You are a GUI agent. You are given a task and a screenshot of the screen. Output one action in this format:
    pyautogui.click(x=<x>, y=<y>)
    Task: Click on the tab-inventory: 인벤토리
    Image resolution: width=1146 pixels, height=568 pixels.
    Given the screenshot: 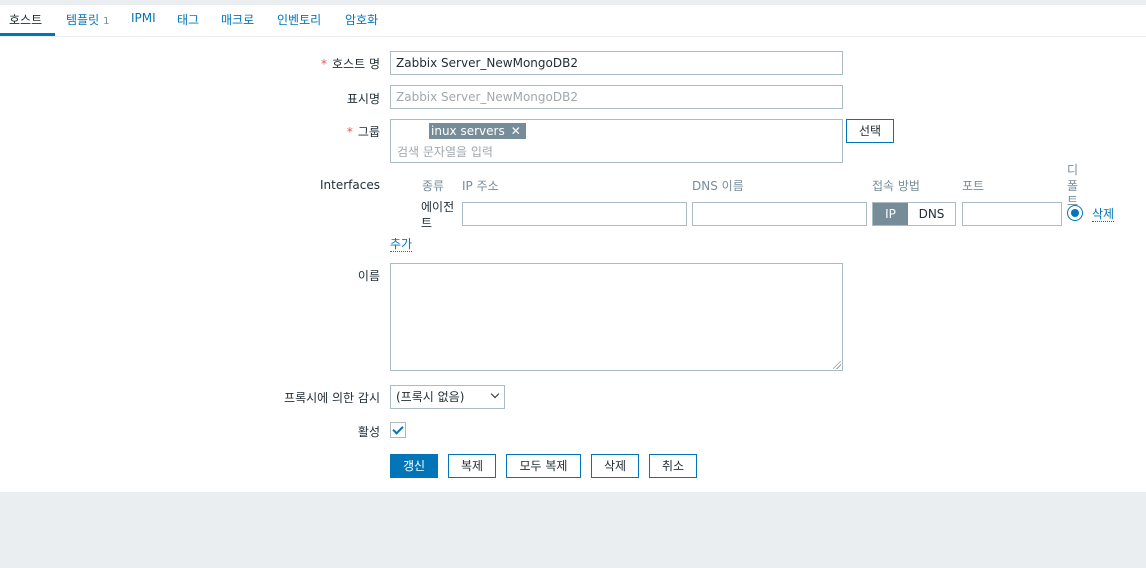 What is the action you would take?
    pyautogui.click(x=299, y=19)
    